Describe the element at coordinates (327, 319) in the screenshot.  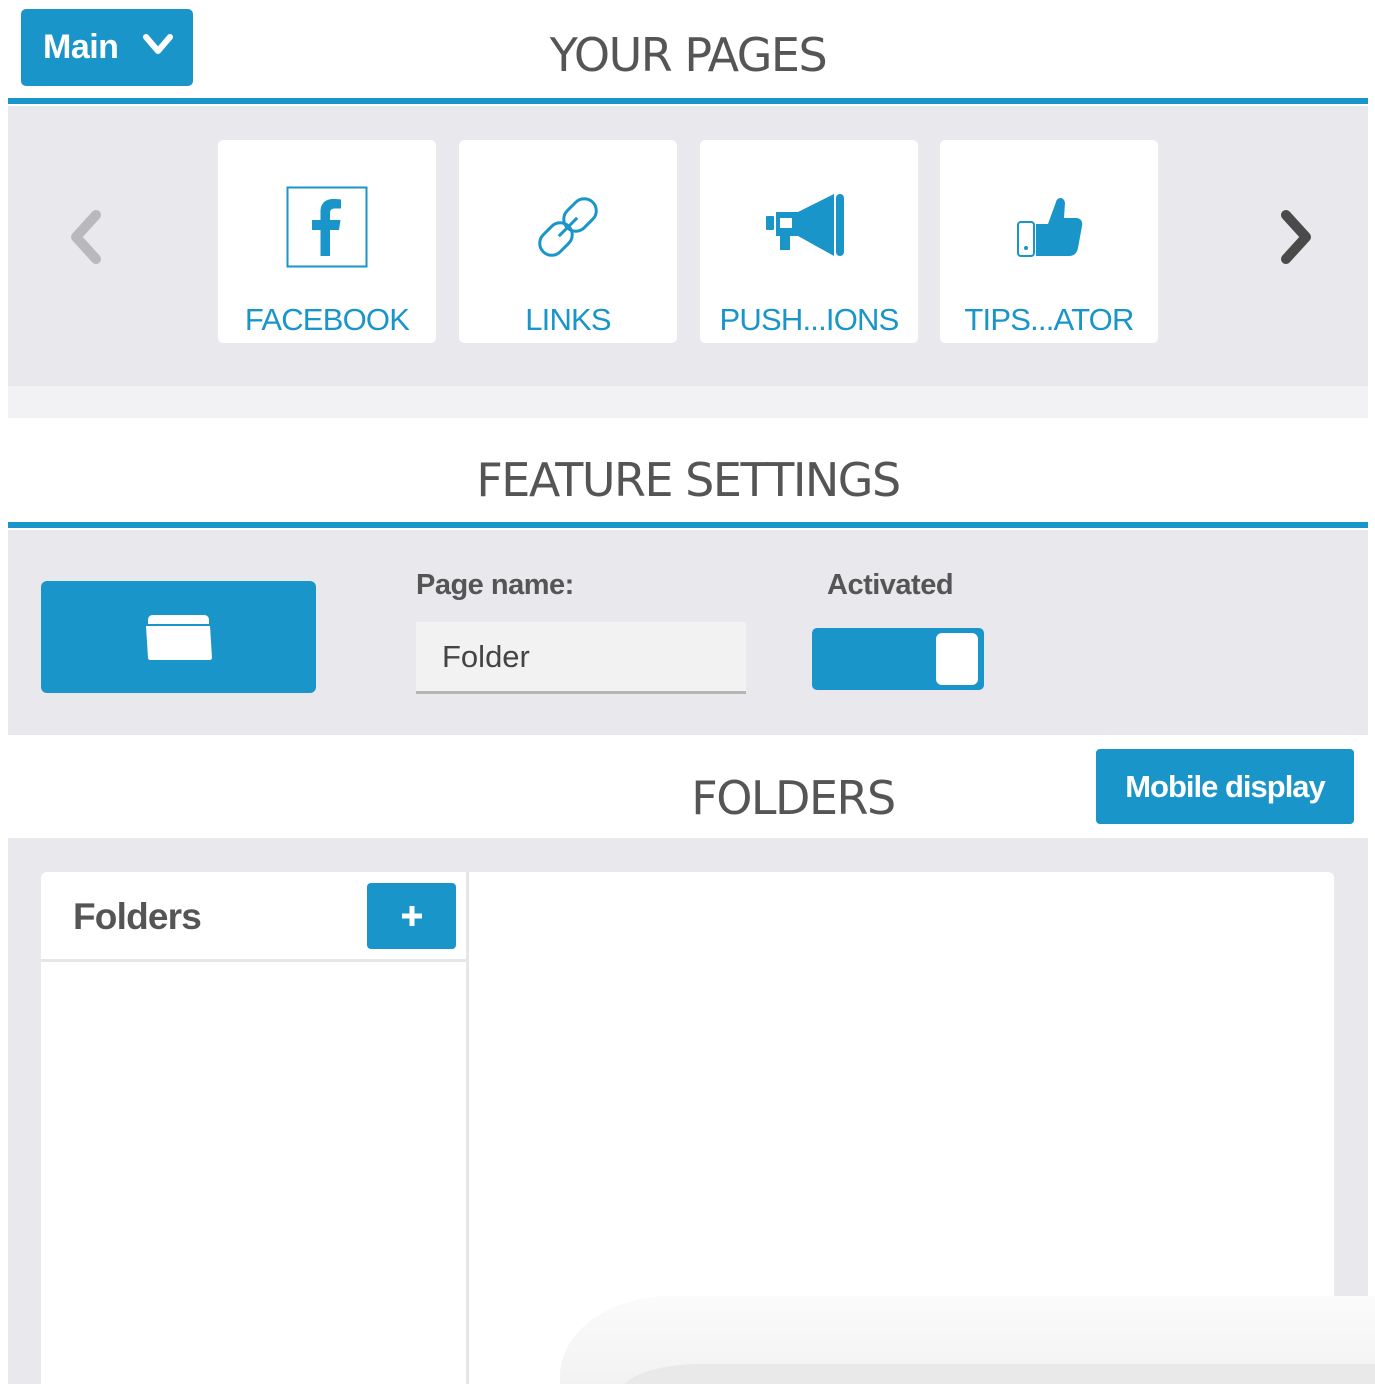
I see `page-tile-label: FACEBOOK` at that location.